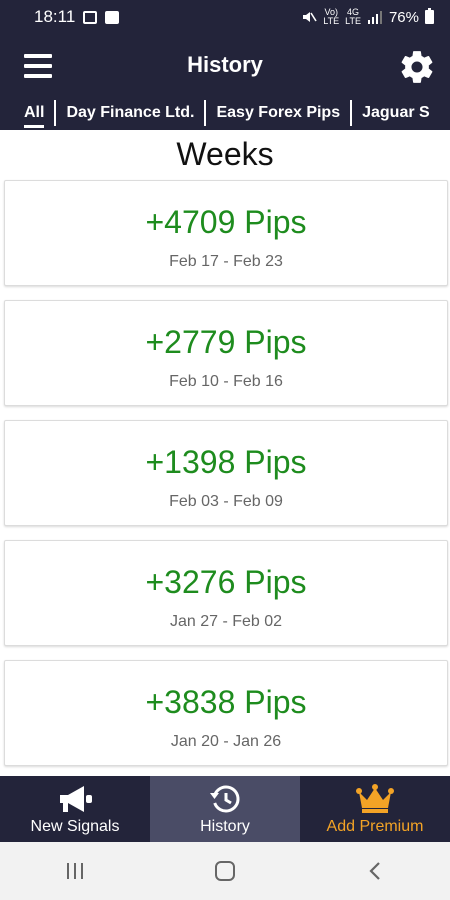 This screenshot has height=900, width=450. I want to click on nav-new-signals: New Signals, so click(75, 809).